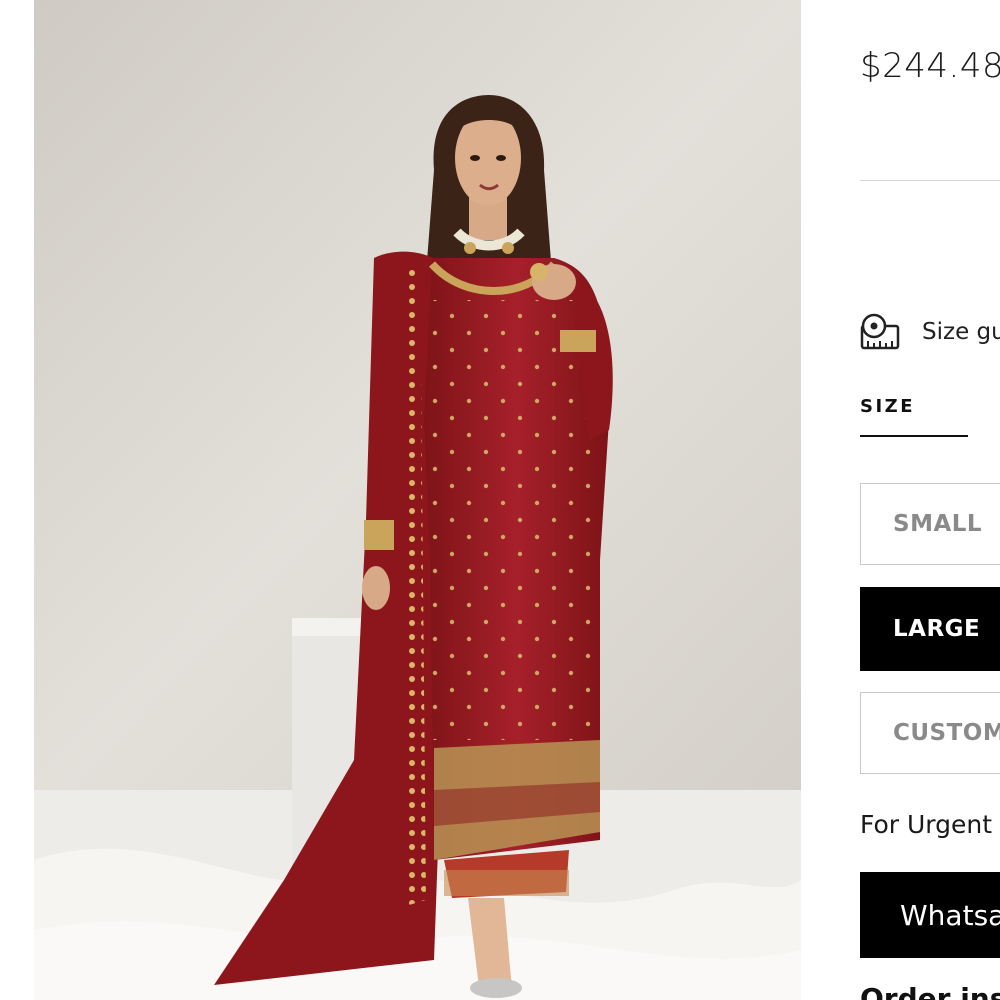 This screenshot has height=1000, width=1000. What do you see at coordinates (930, 629) in the screenshot?
I see `size-option-large: LARGE` at bounding box center [930, 629].